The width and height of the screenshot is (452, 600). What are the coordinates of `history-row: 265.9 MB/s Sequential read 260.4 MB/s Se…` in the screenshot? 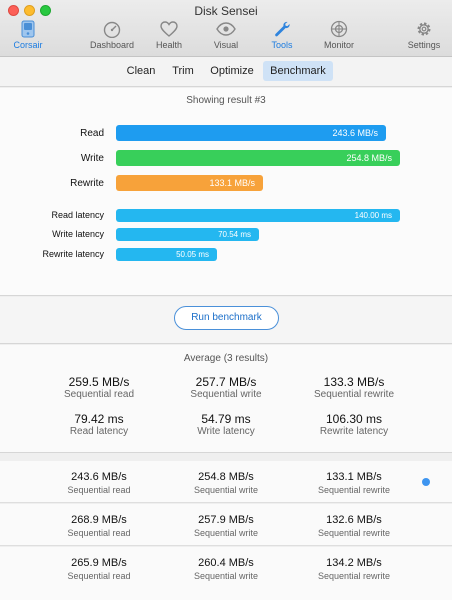 It's located at (226, 573).